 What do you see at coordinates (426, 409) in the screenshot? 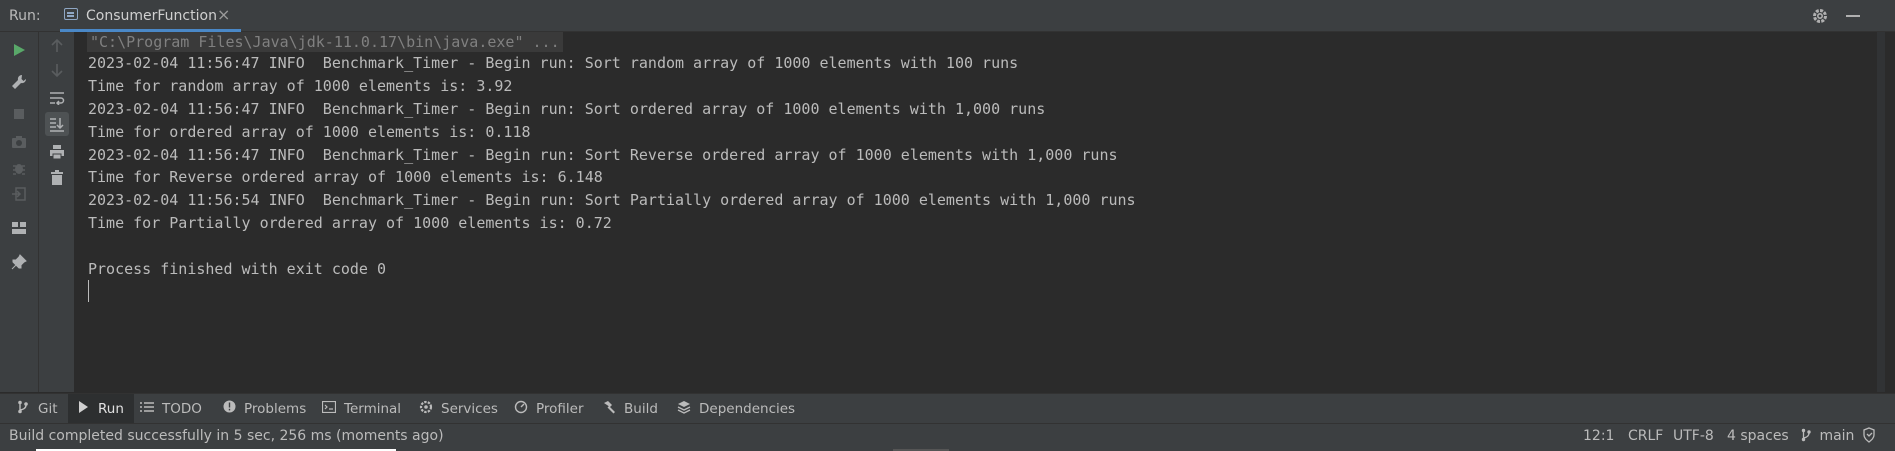
I see `services-icon` at bounding box center [426, 409].